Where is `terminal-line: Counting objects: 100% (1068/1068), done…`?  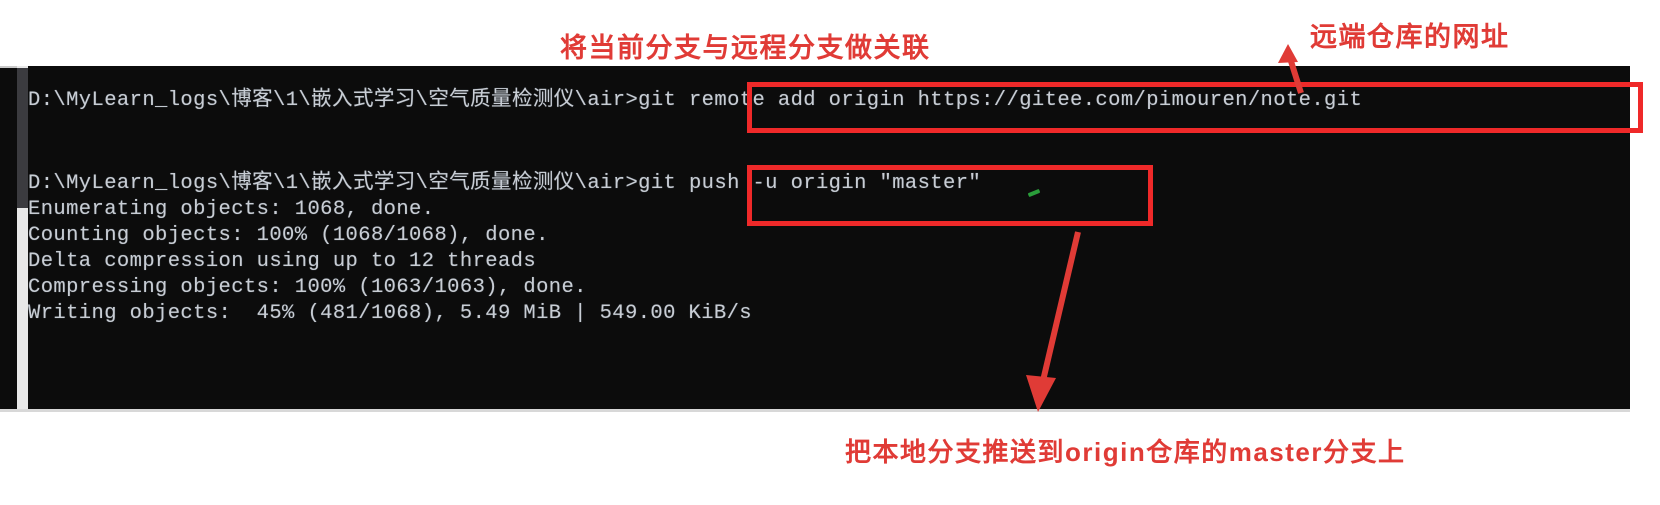
terminal-line: Counting objects: 100% (1068/1068), done… is located at coordinates (288, 235).